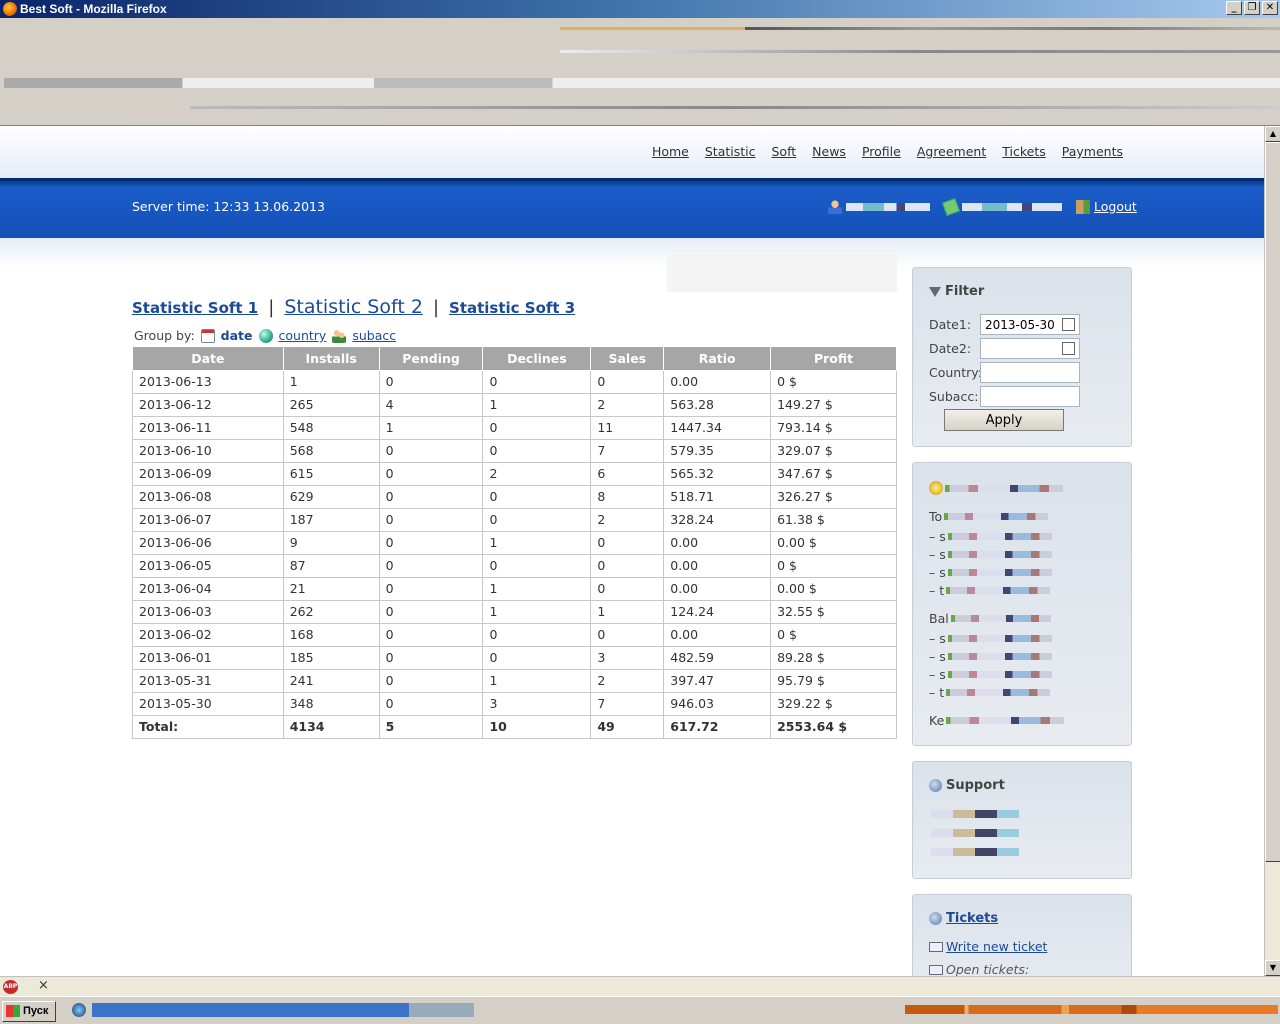 The height and width of the screenshot is (1024, 1280). Describe the element at coordinates (990, 692) in the screenshot. I see `balance-line: – t` at that location.